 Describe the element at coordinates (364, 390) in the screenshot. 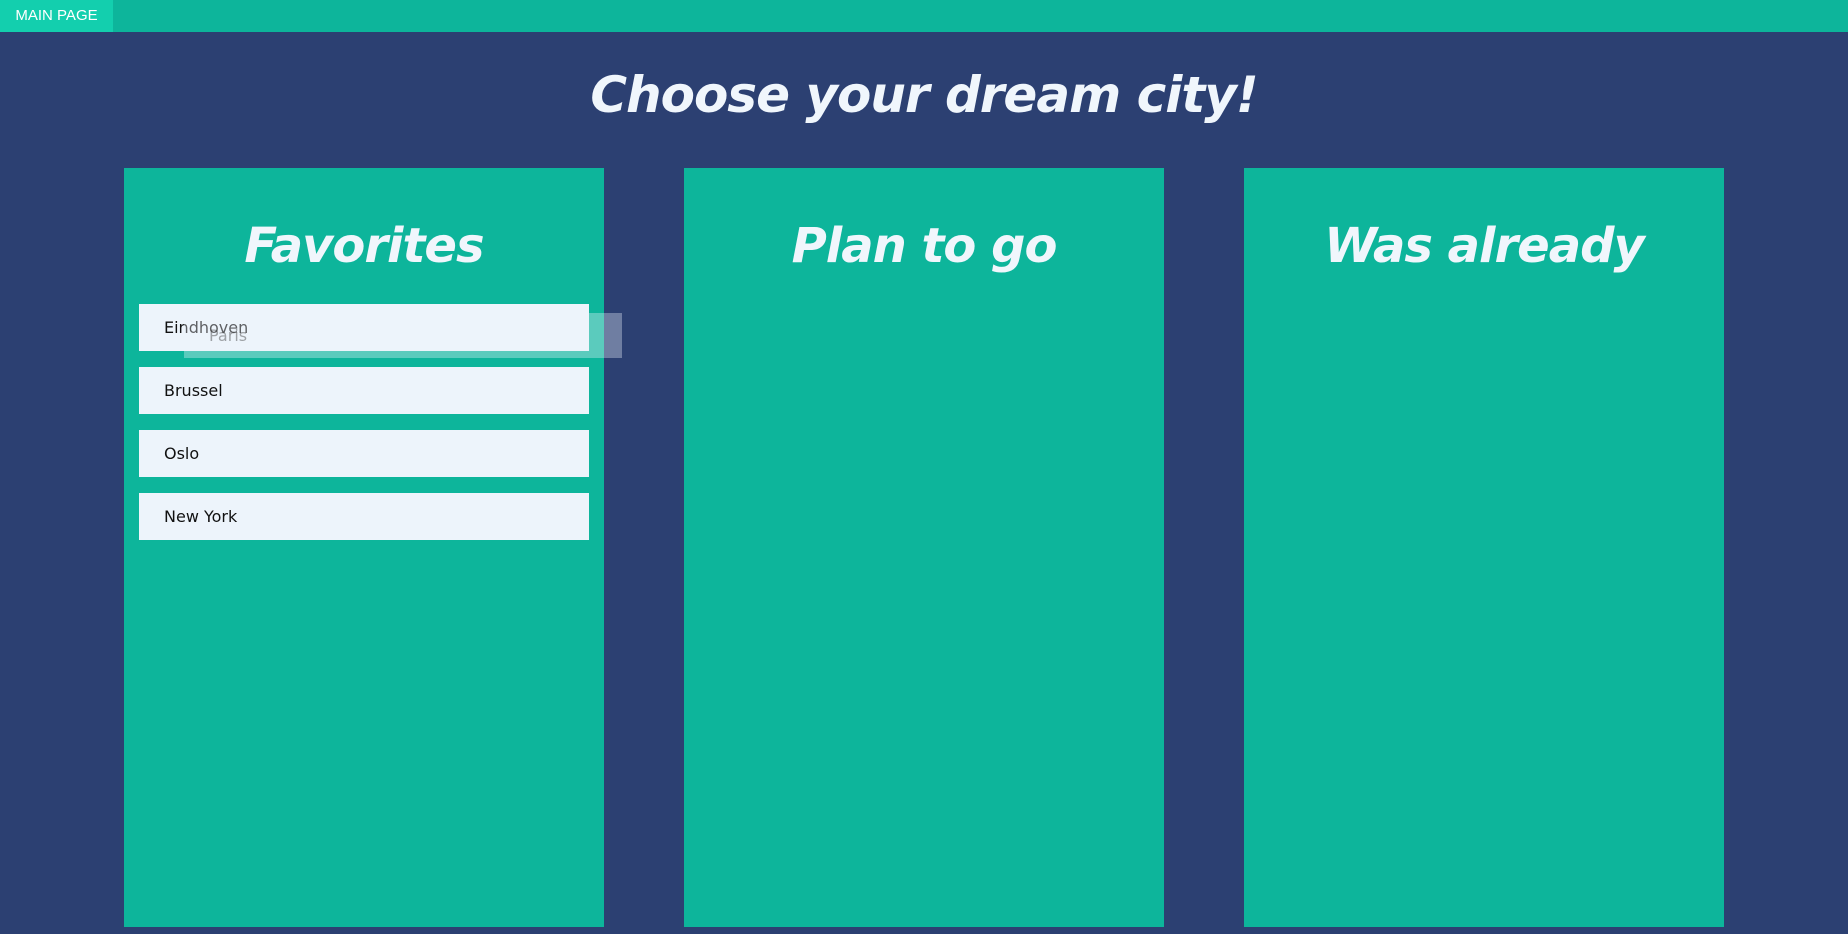

I see `city-card-brussel: Brussel` at that location.